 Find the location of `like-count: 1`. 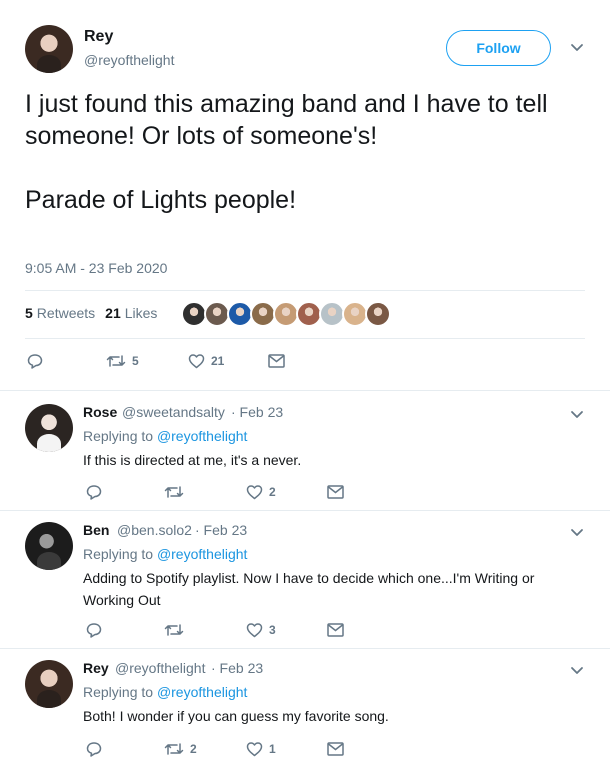

like-count: 1 is located at coordinates (272, 749).